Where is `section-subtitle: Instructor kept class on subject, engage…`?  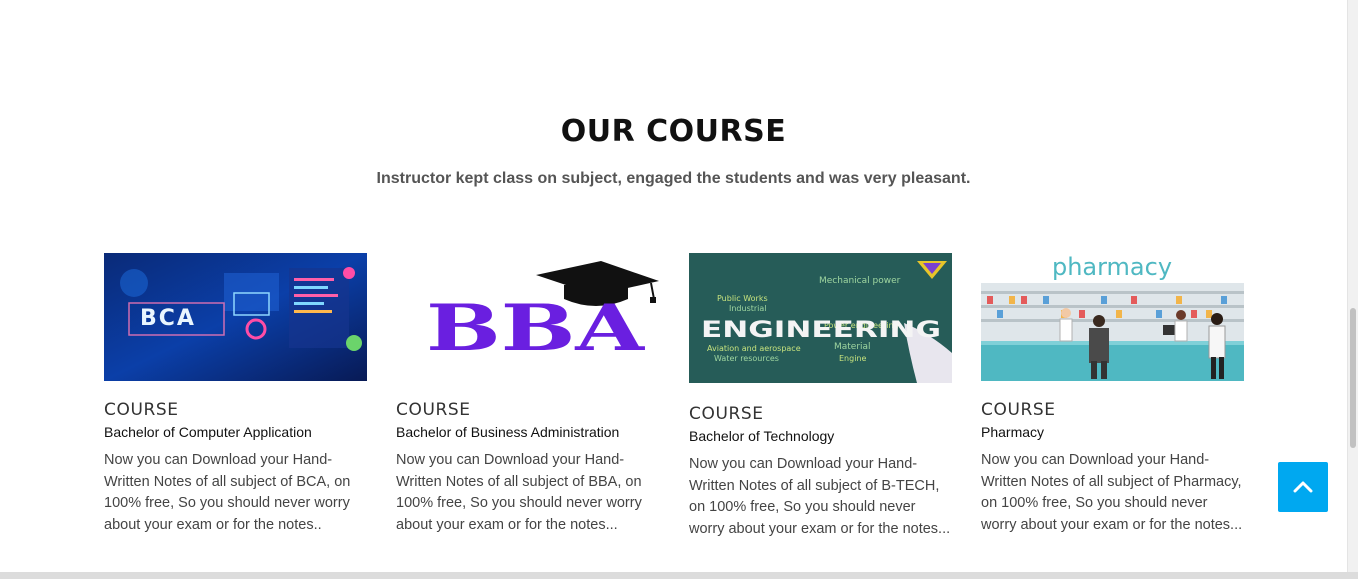
section-subtitle: Instructor kept class on subject, engage… is located at coordinates (673, 178).